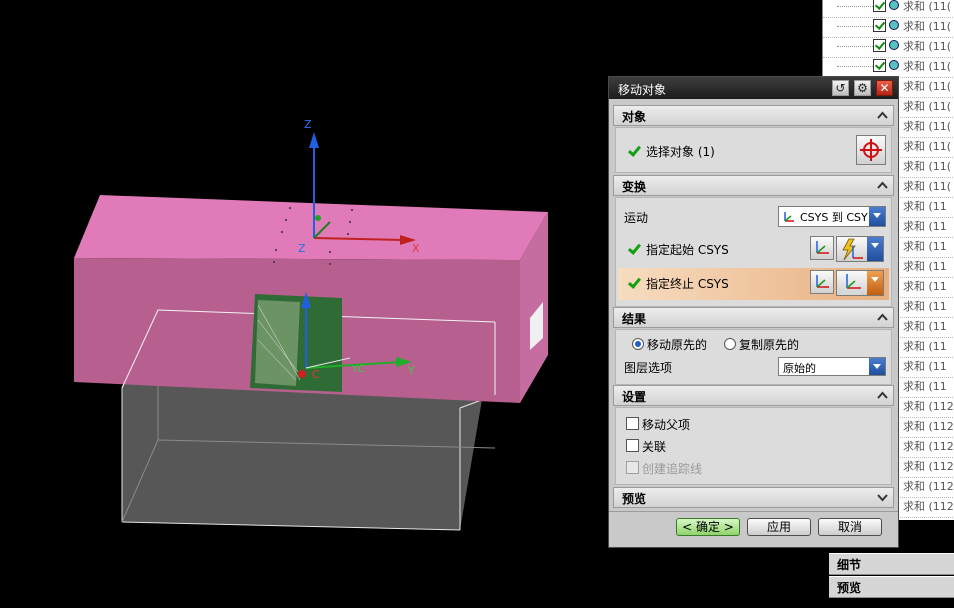 The width and height of the screenshot is (954, 608). What do you see at coordinates (891, 587) in the screenshot?
I see `preview-panel-header: 预览` at bounding box center [891, 587].